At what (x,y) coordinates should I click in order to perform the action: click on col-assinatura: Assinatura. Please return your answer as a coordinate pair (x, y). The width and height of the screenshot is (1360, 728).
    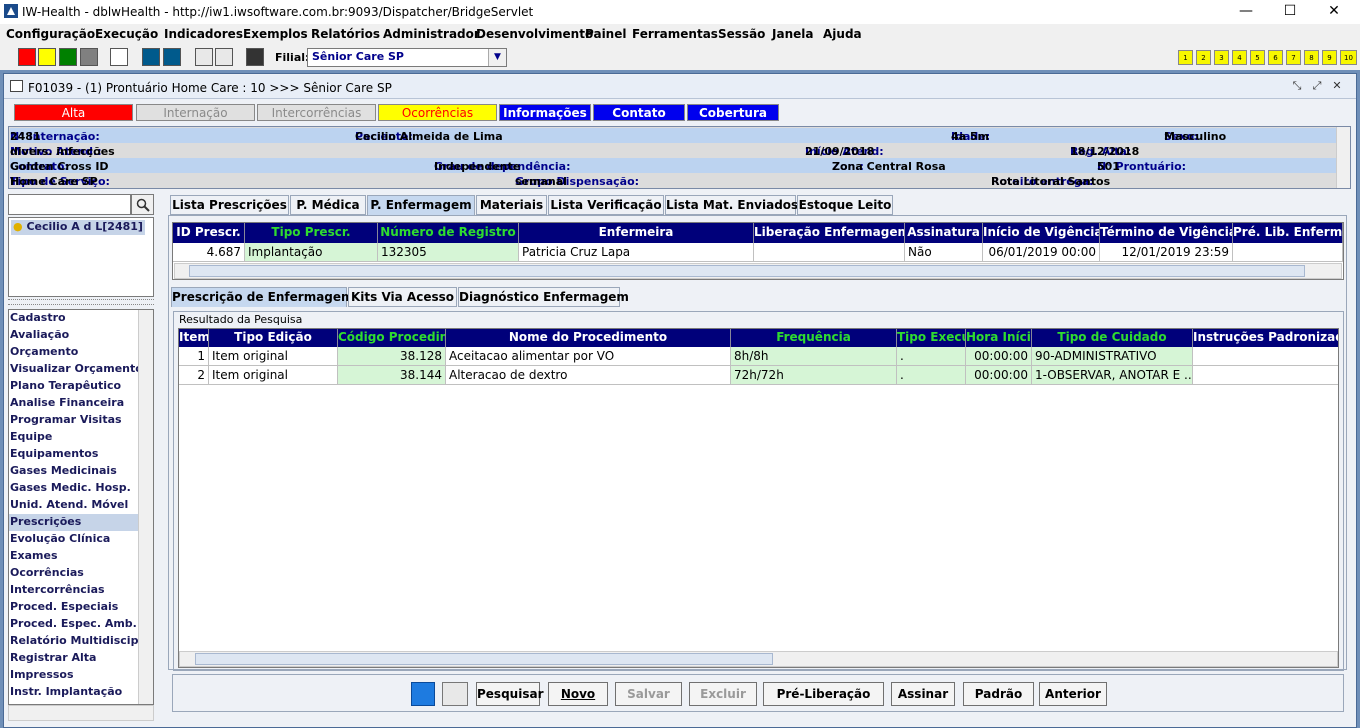
    Looking at the image, I should click on (944, 233).